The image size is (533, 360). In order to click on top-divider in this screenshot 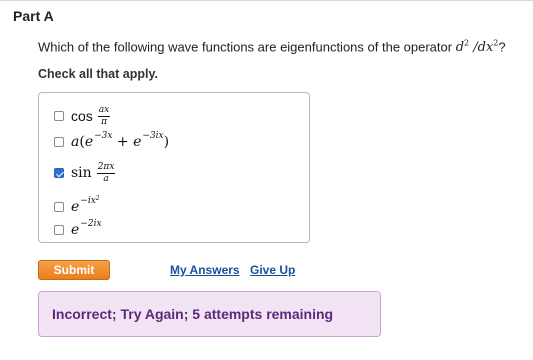, I will do `click(266, 0)`.